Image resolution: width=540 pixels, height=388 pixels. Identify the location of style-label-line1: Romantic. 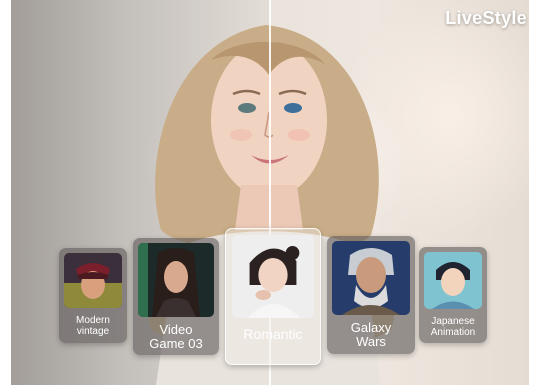
(273, 334).